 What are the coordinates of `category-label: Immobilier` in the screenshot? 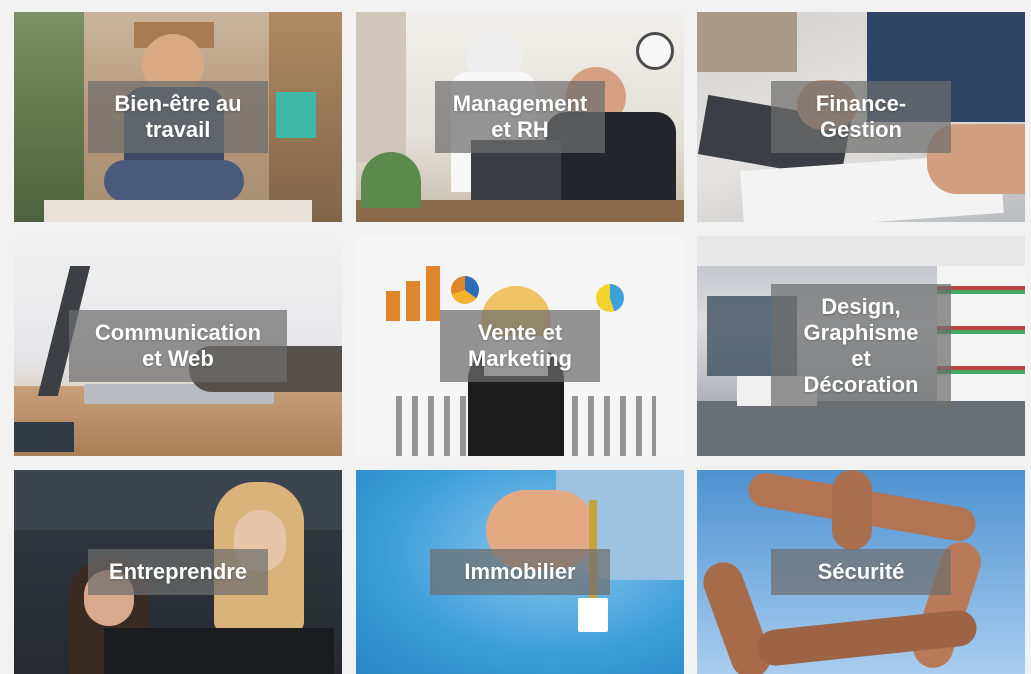 It's located at (520, 572).